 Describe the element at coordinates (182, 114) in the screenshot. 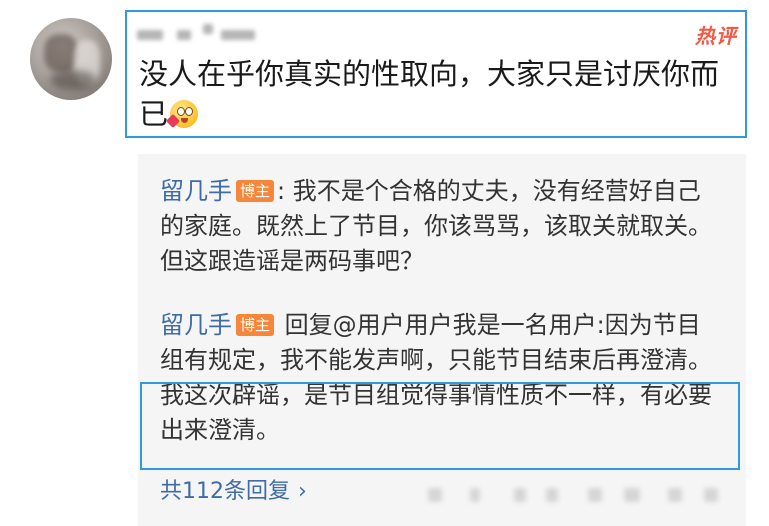

I see `heart-eyes-emoji-icon` at that location.